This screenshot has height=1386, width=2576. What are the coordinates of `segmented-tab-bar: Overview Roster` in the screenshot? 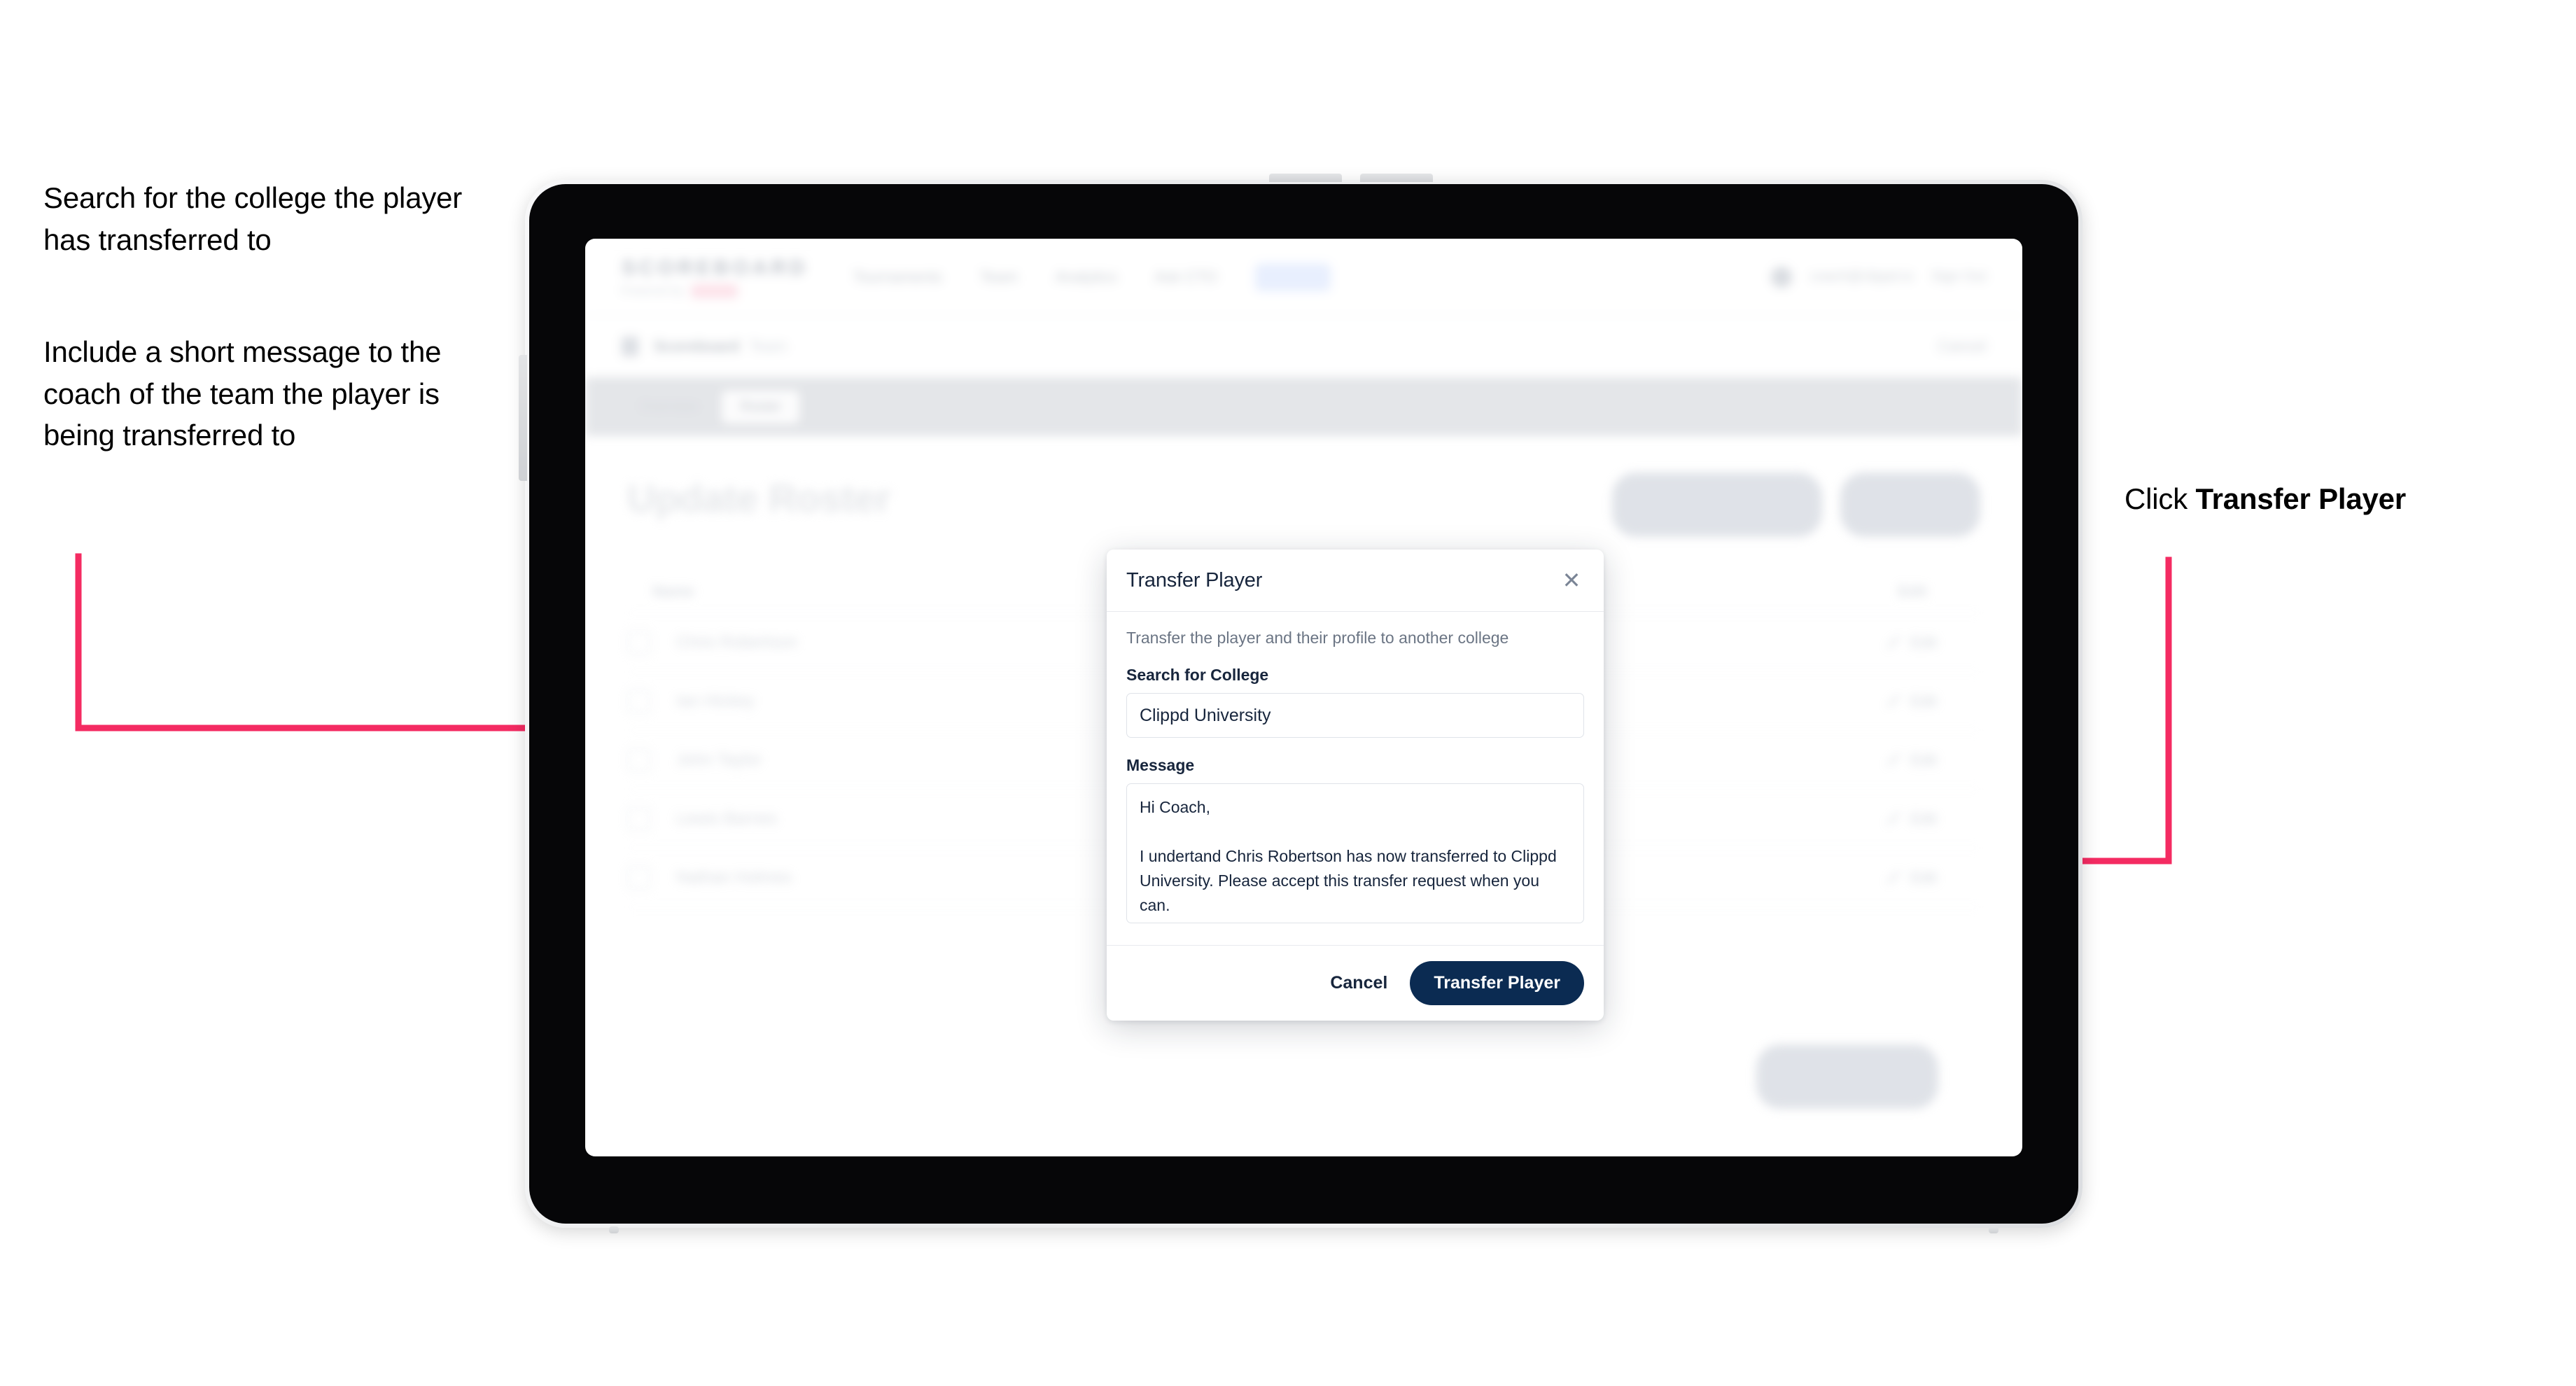 It's located at (1303, 406).